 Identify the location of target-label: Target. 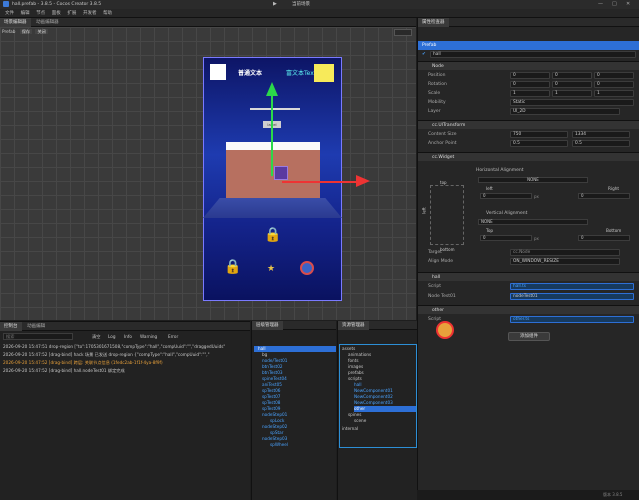
(435, 252).